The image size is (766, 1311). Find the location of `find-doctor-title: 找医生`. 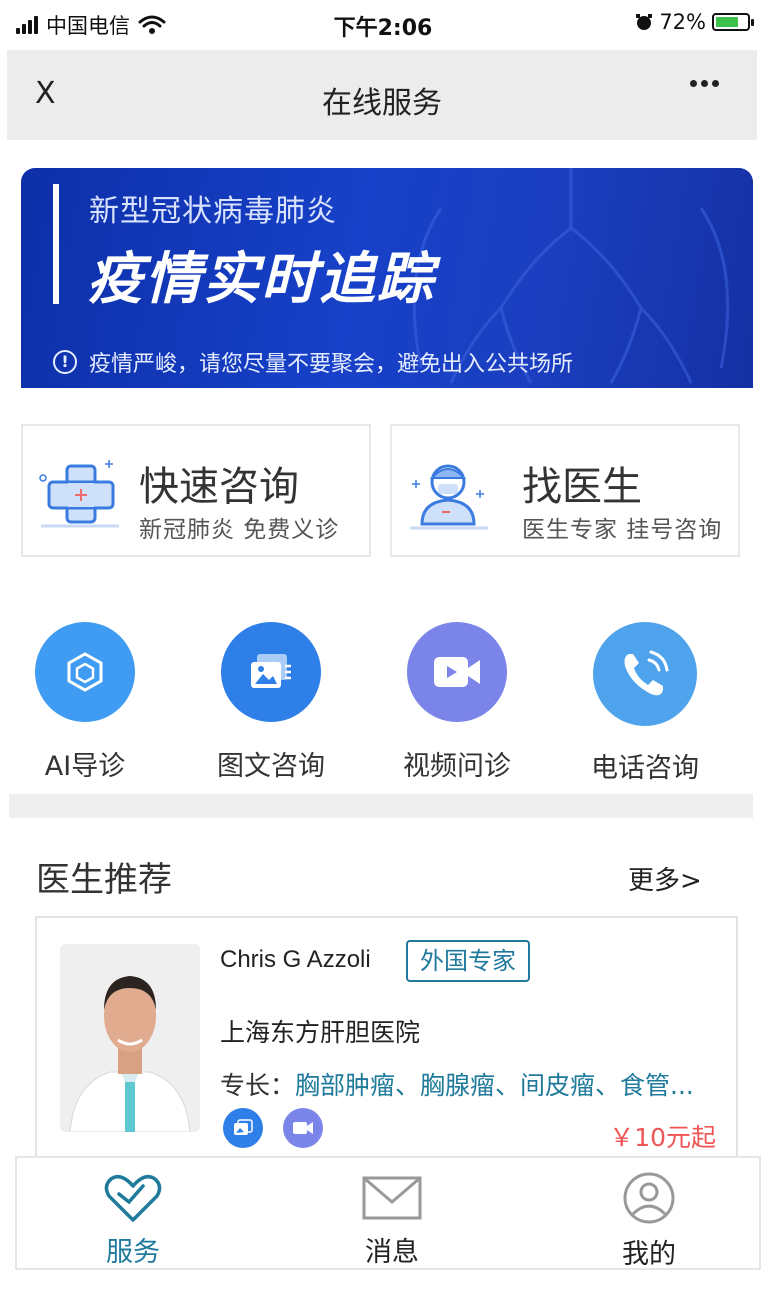

find-doctor-title: 找医生 is located at coordinates (582, 487).